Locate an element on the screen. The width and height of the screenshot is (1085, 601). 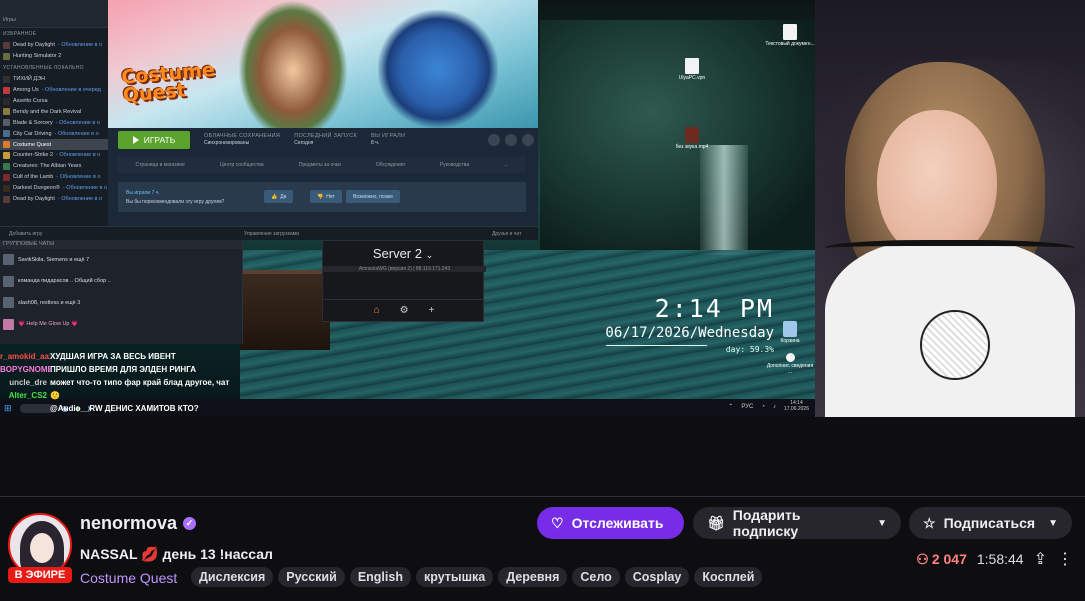
chat-username: uncle_dre is located at coordinates (25, 382).